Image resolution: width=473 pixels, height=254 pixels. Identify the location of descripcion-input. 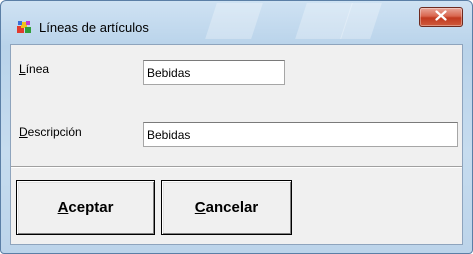
(300, 134).